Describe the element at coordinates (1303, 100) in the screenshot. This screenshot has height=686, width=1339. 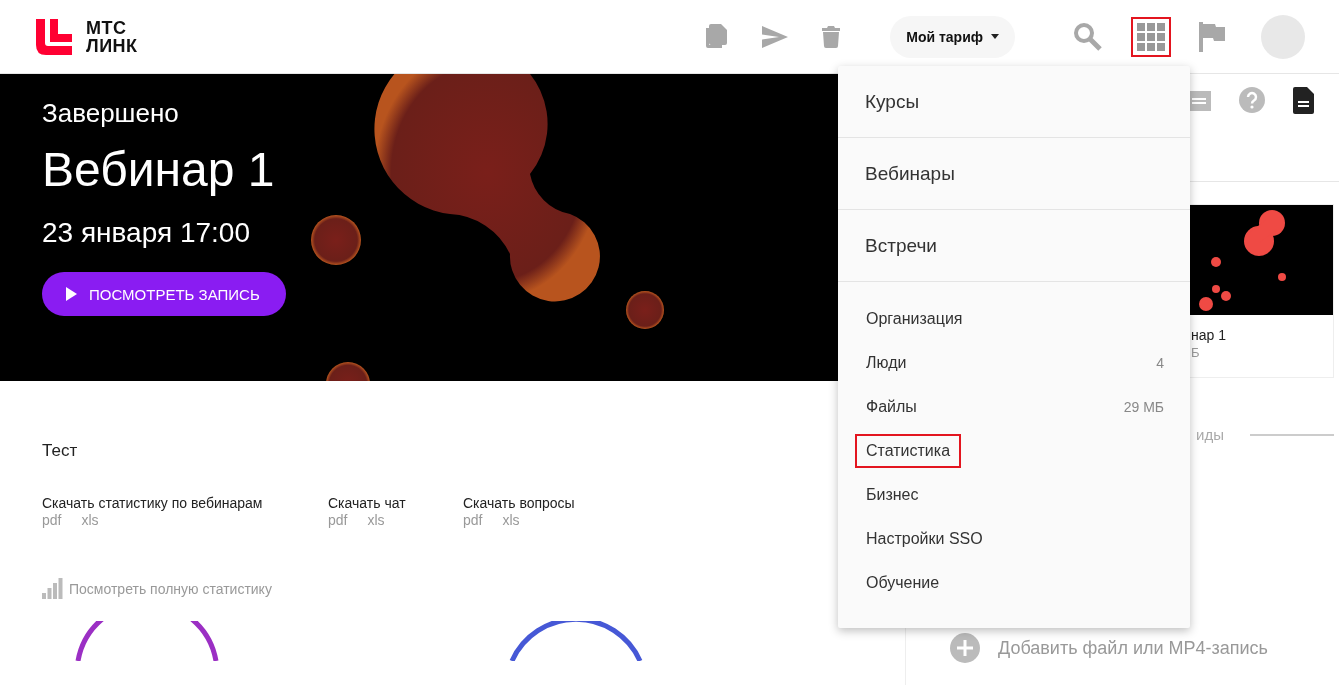
I see `document-icon` at that location.